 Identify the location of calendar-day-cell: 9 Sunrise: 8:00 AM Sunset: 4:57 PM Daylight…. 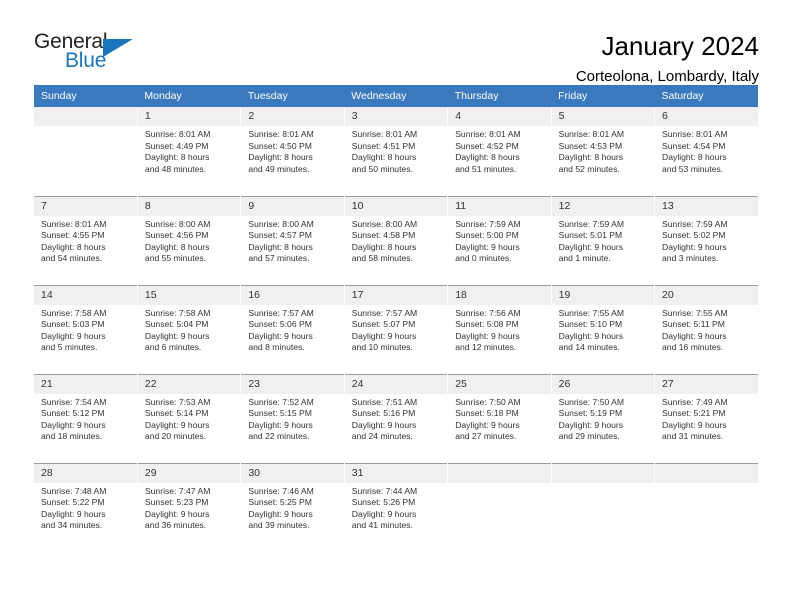
(292, 240).